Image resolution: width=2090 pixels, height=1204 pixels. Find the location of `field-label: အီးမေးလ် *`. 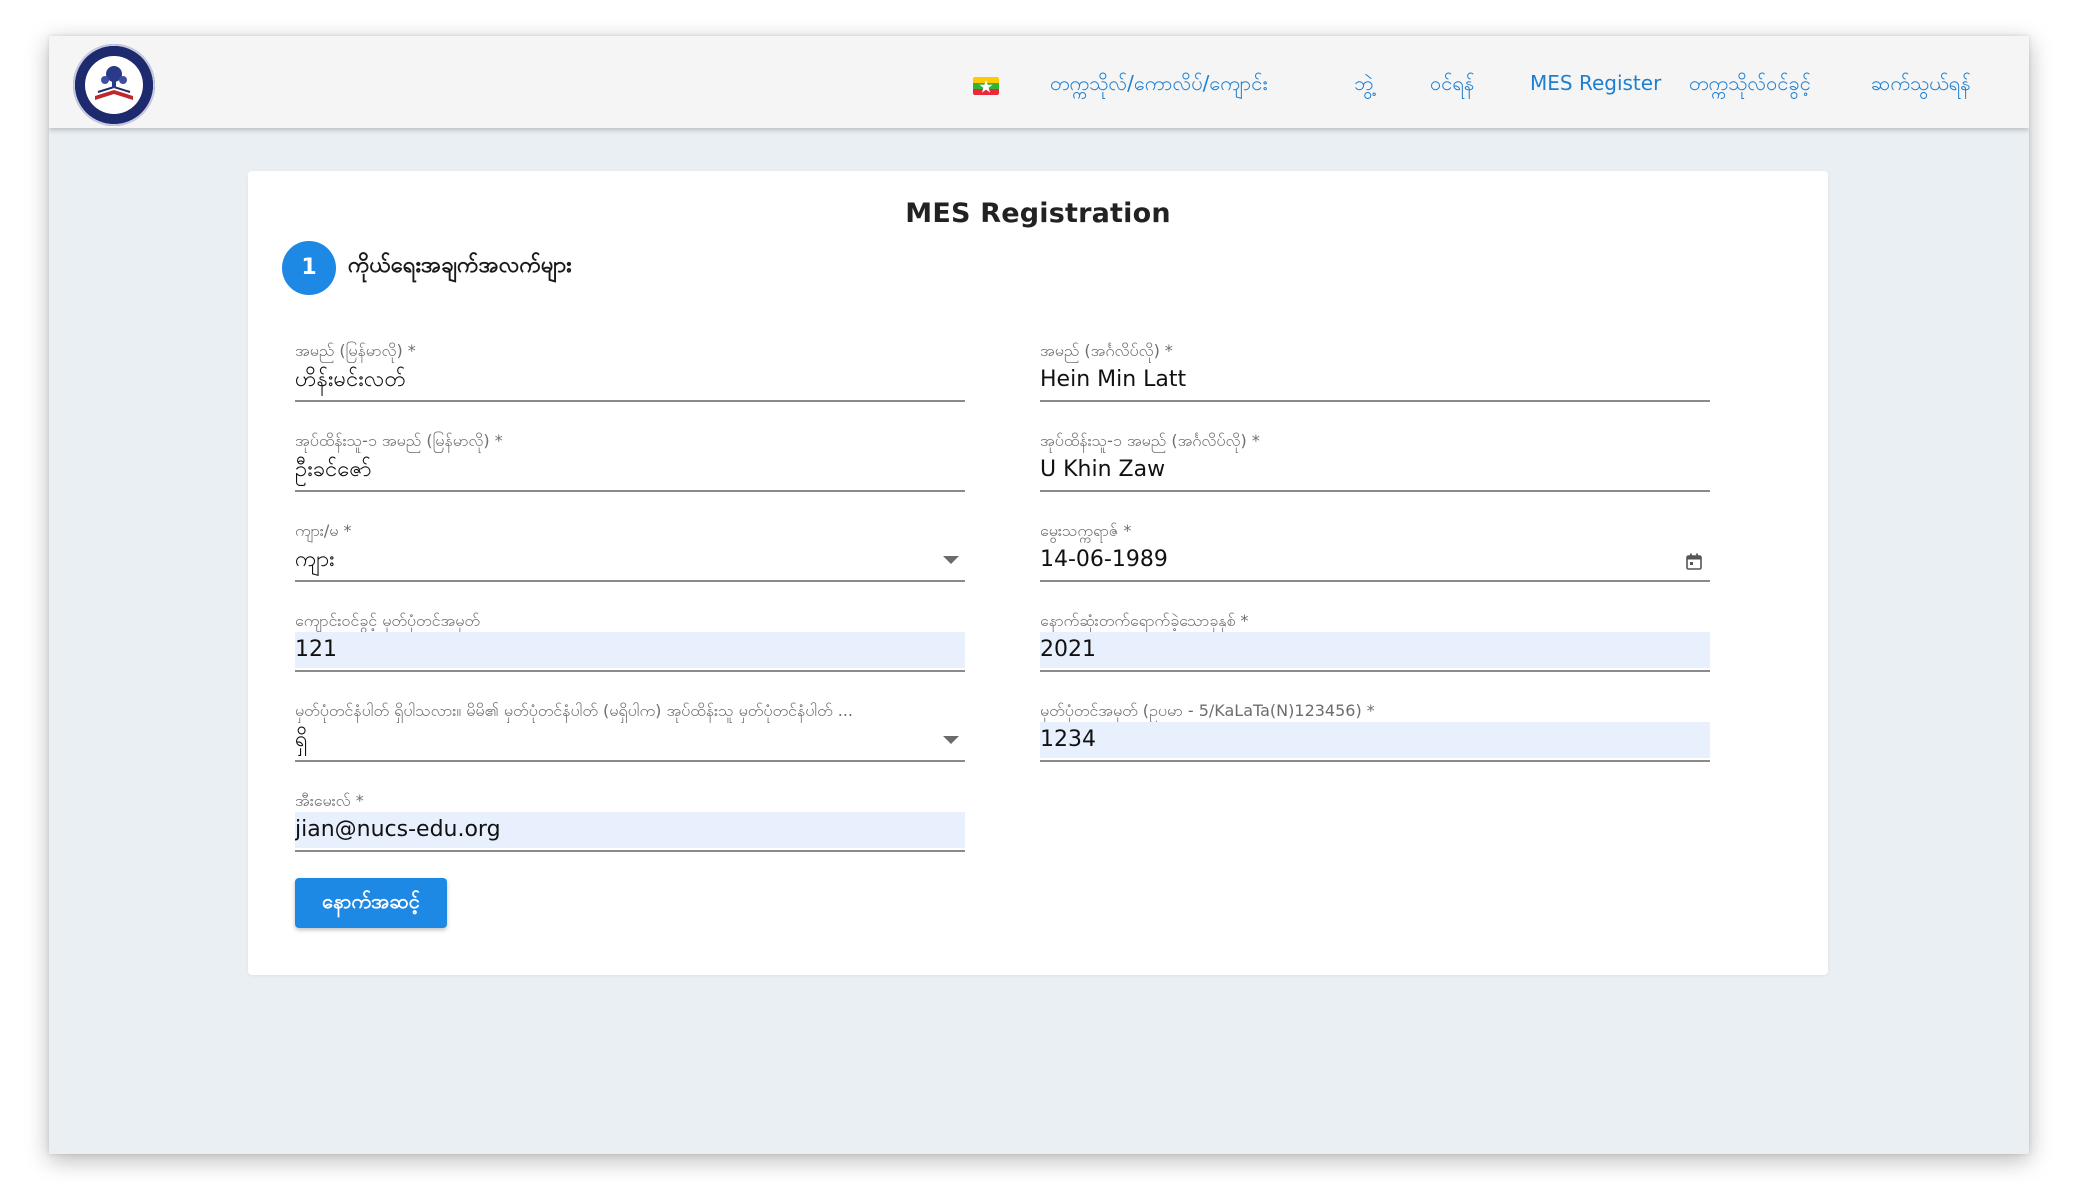

field-label: အီးမေးလ် * is located at coordinates (329, 800).